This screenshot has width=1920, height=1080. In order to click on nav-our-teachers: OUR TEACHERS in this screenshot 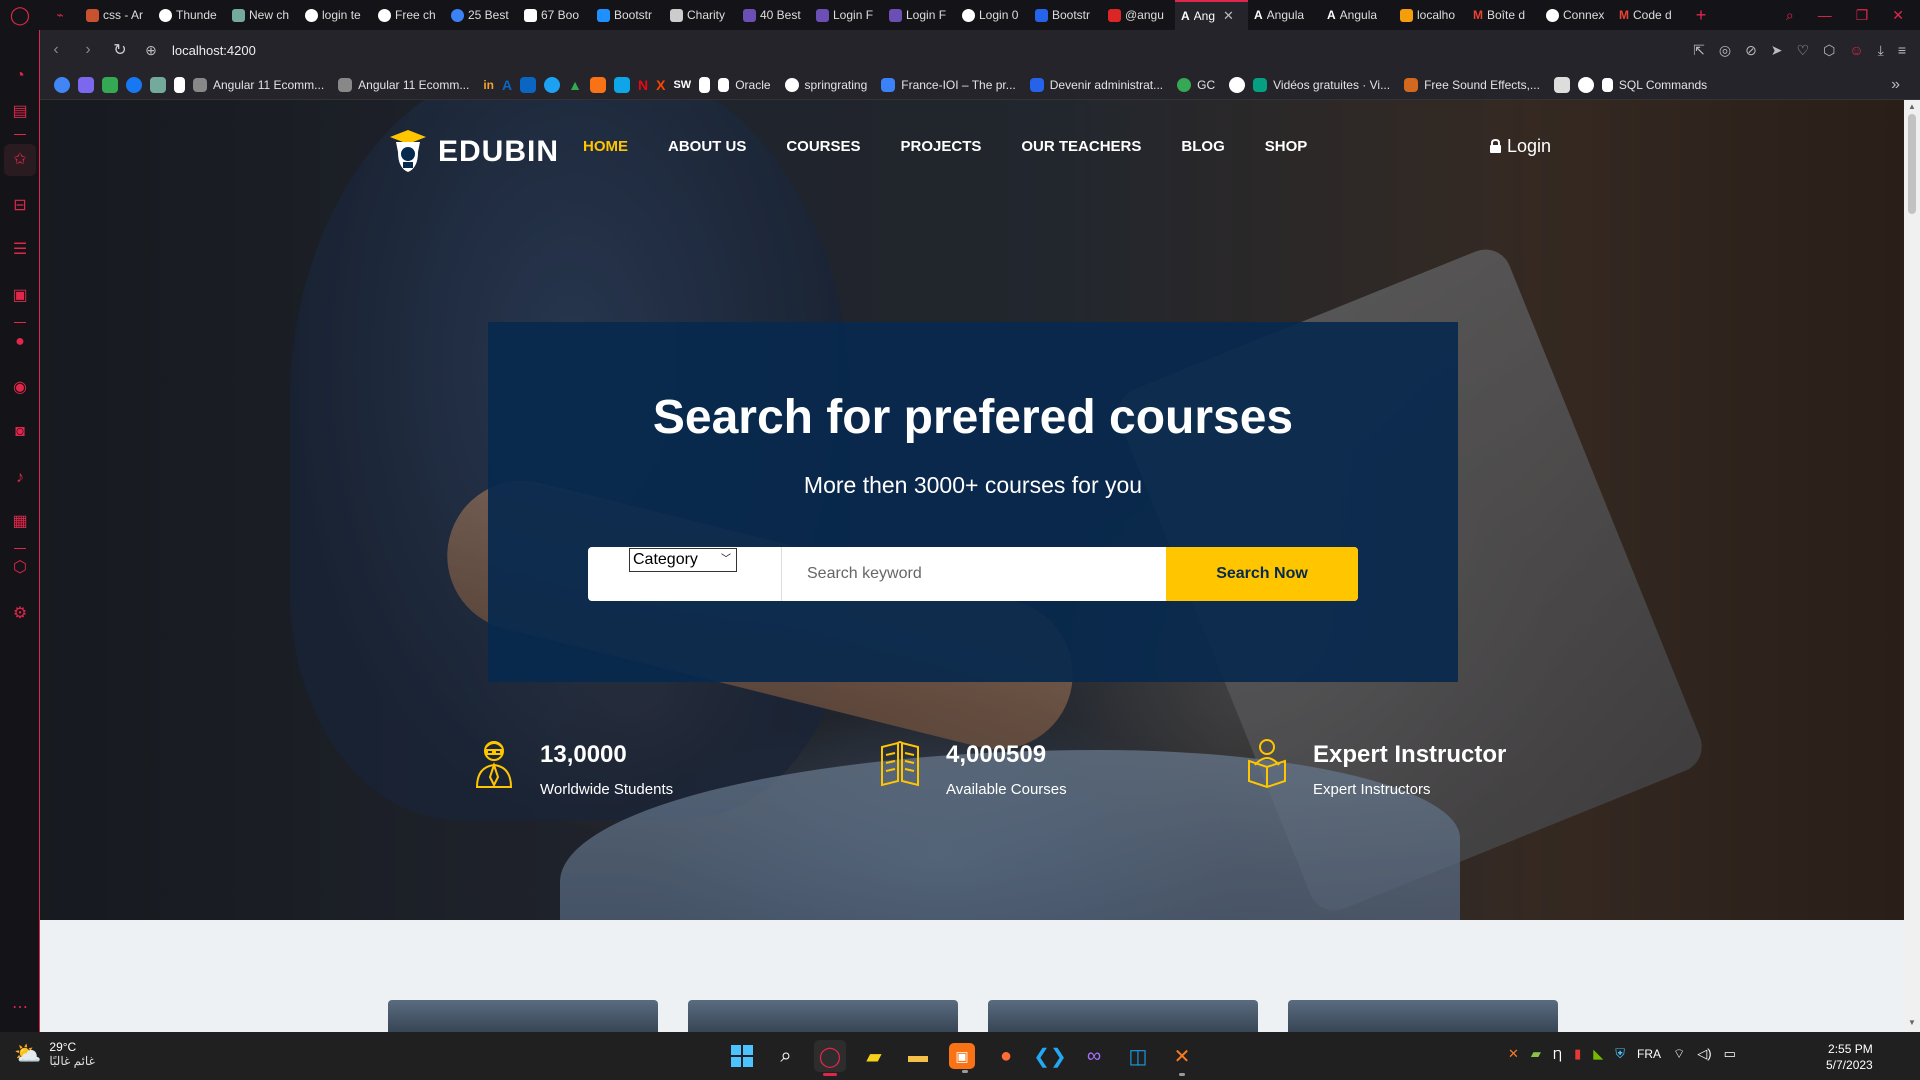, I will do `click(1081, 146)`.